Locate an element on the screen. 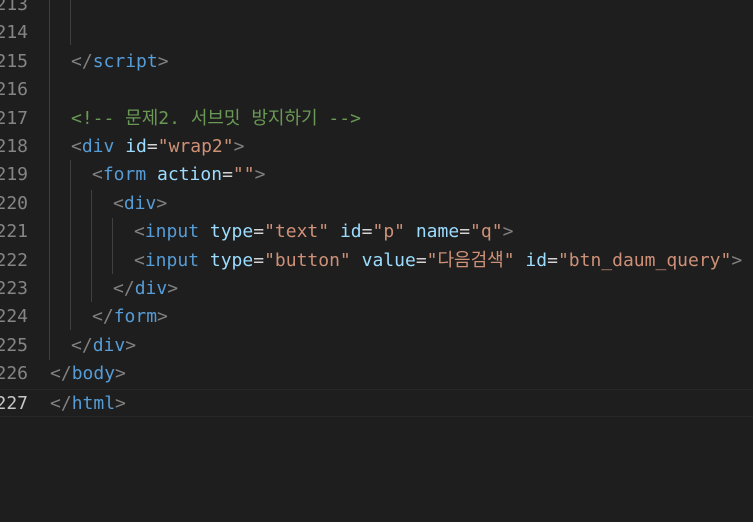 The image size is (753, 522). line-number: 216 is located at coordinates (14, 90).